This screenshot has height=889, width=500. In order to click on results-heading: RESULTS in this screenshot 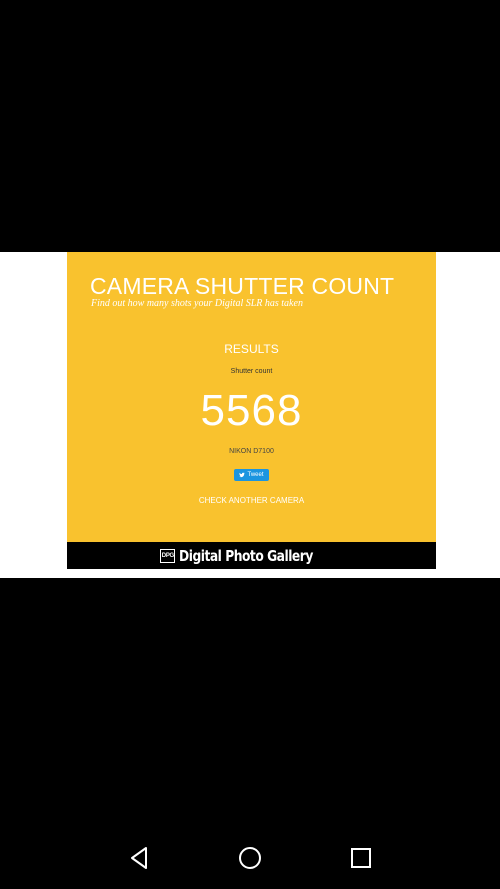, I will do `click(251, 349)`.